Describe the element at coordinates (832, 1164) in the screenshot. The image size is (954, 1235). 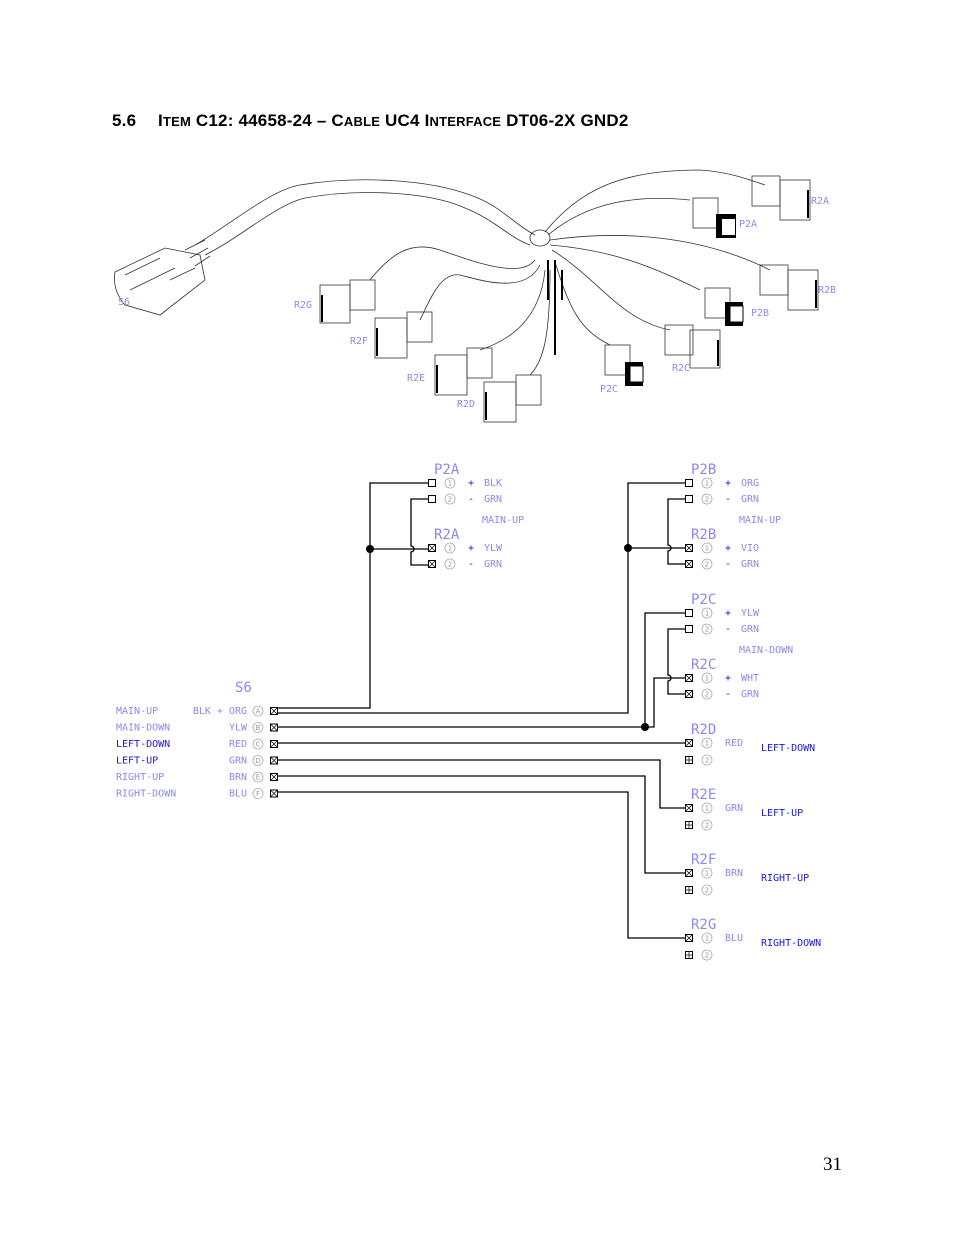
I see `page-number: 31` at that location.